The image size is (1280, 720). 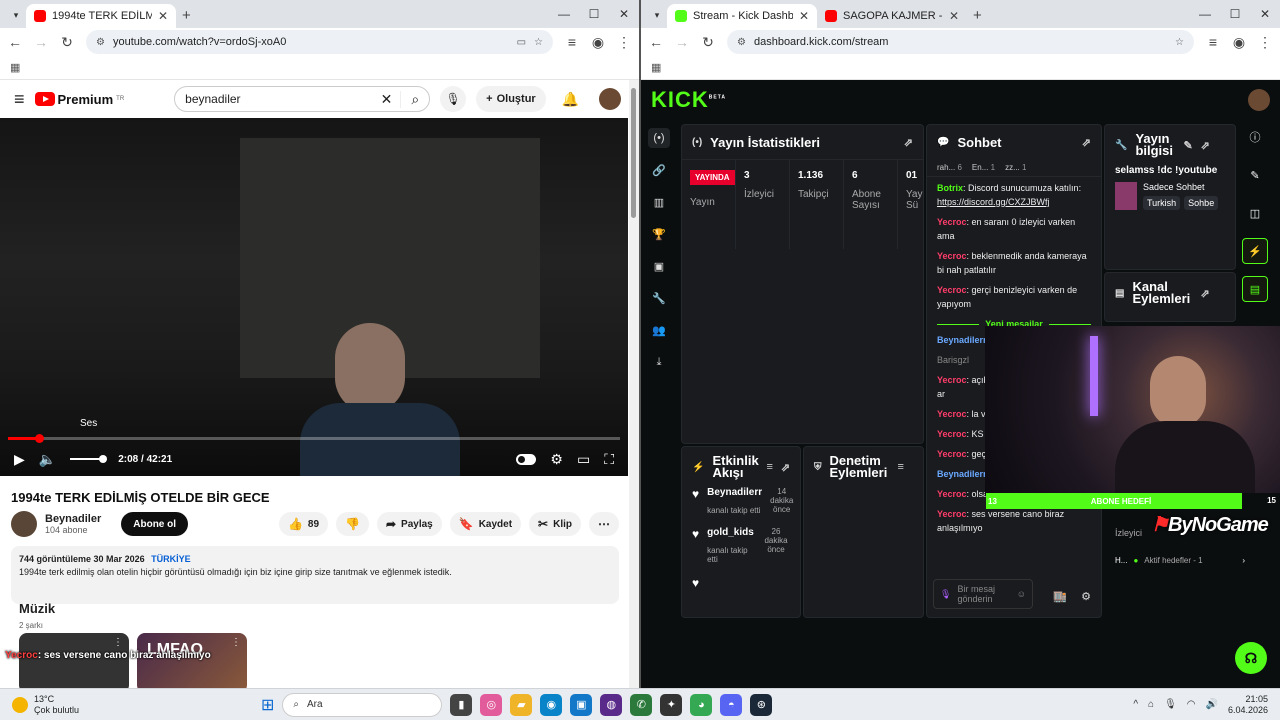 I want to click on avatar, so click(x=610, y=99).